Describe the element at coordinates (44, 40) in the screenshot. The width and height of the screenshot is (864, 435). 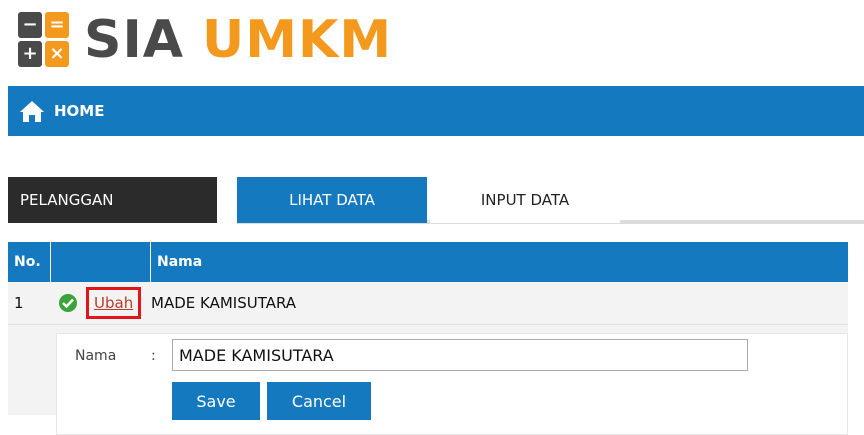
I see `calculator-icon: − = + ×` at that location.